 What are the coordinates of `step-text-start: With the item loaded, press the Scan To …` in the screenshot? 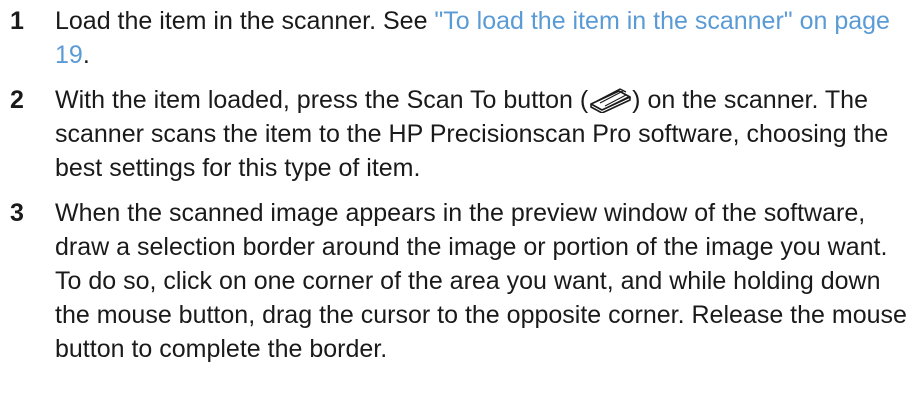 It's located at (322, 100).